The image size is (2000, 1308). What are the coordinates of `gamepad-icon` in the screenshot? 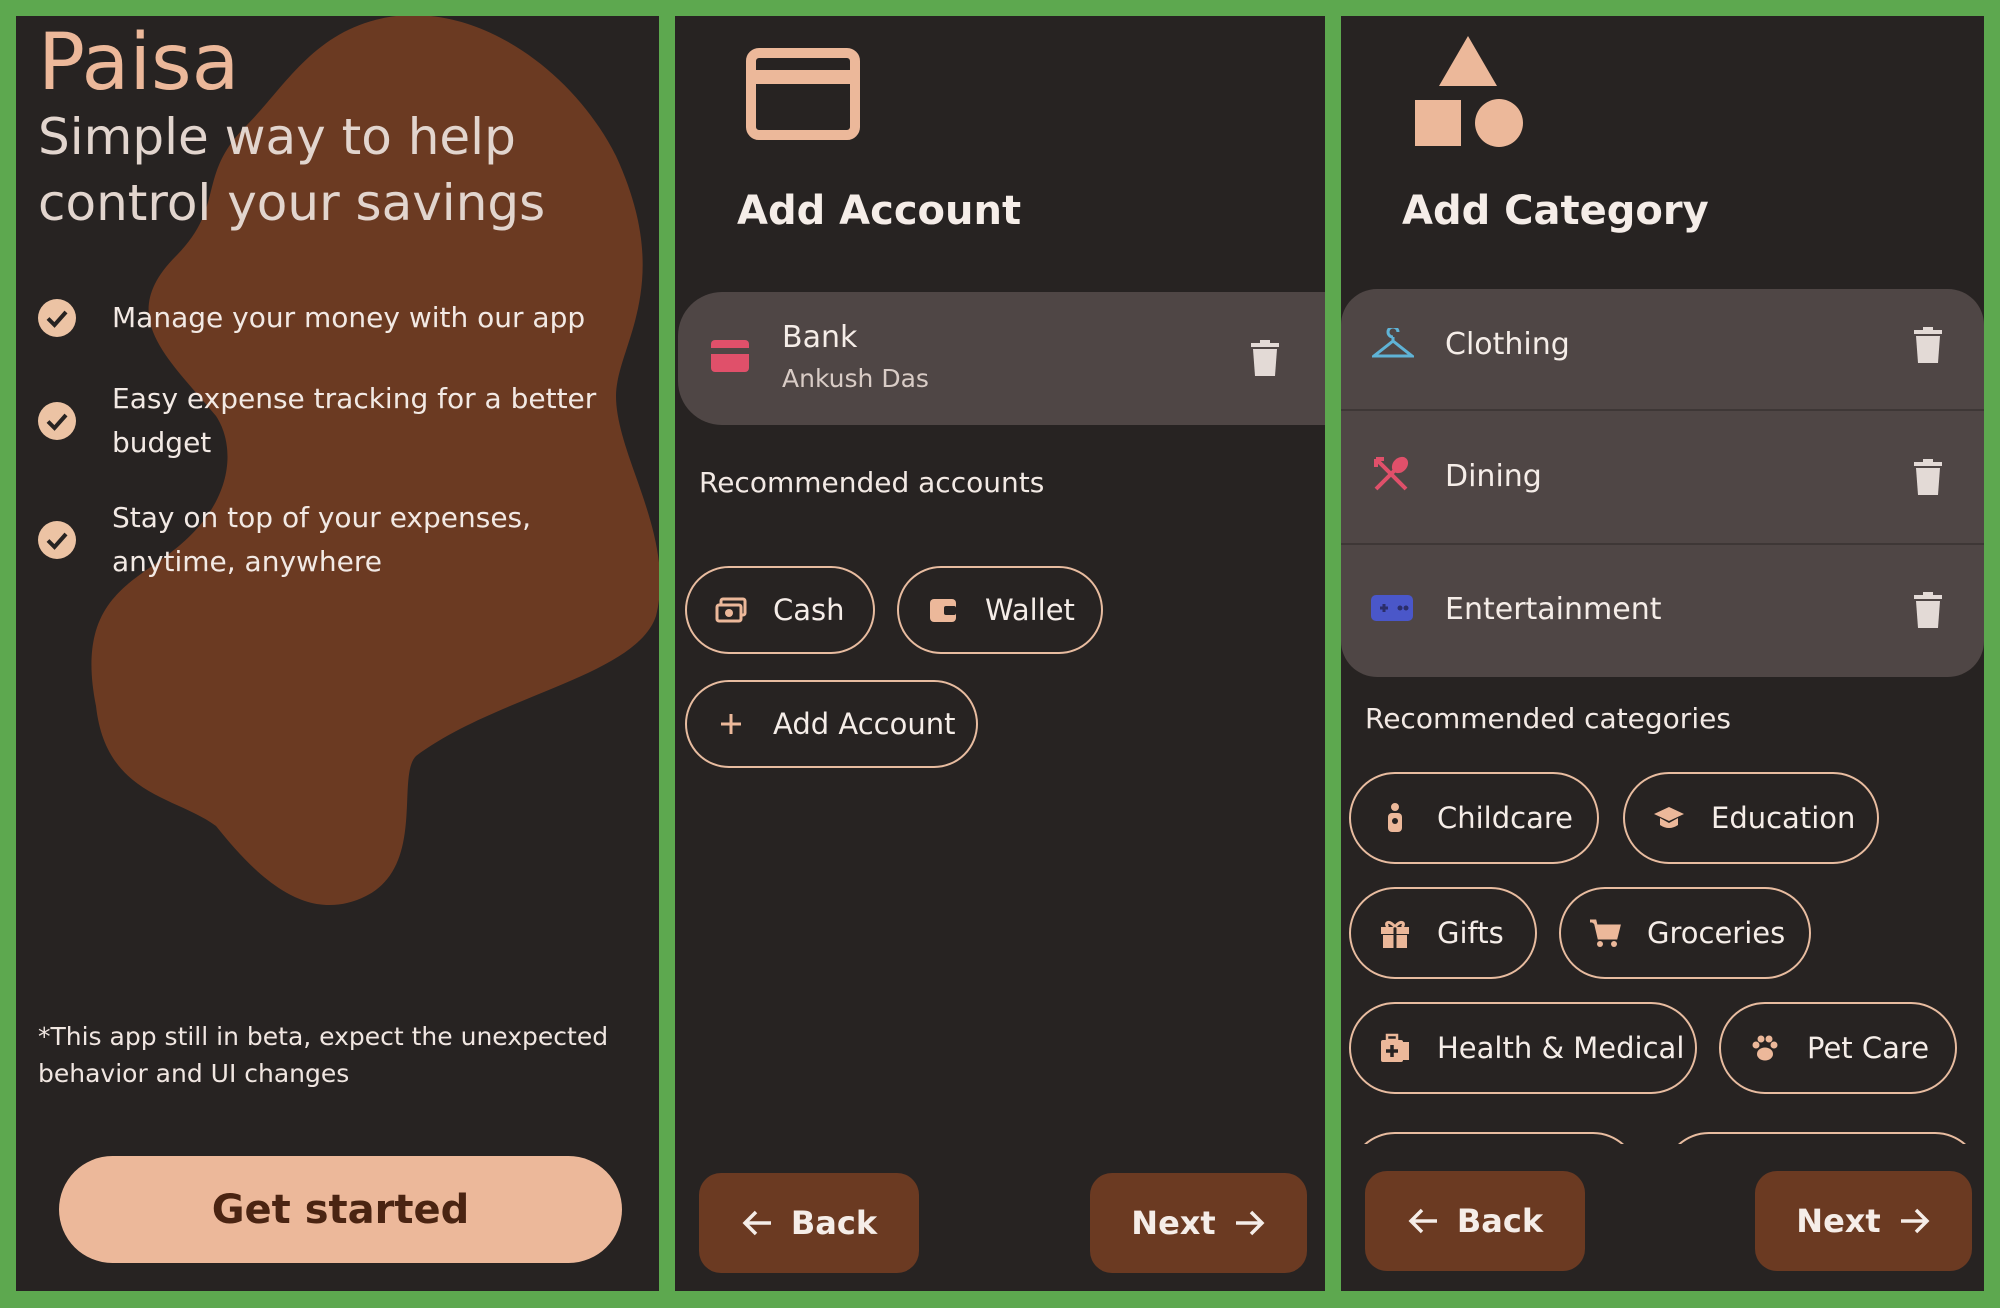 It's located at (1392, 608).